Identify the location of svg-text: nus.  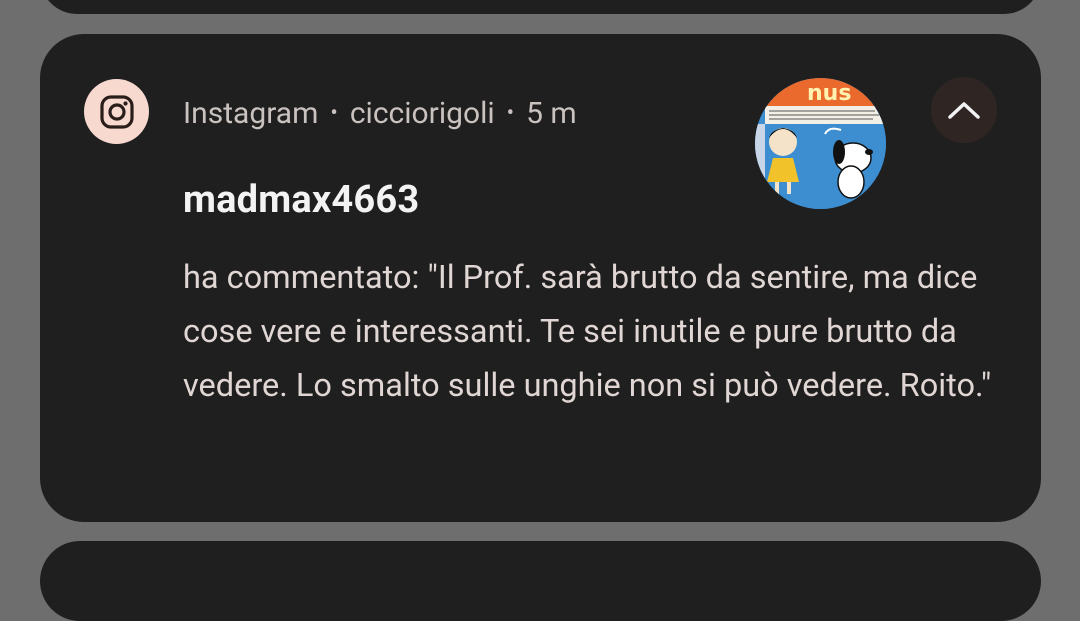
(829, 93).